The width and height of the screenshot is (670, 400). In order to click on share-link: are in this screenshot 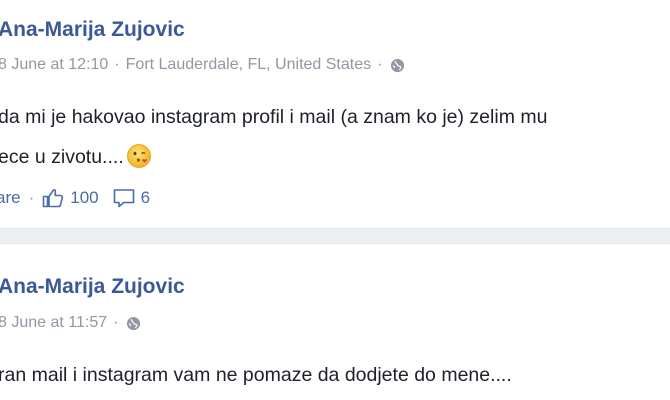, I will do `click(10, 198)`.